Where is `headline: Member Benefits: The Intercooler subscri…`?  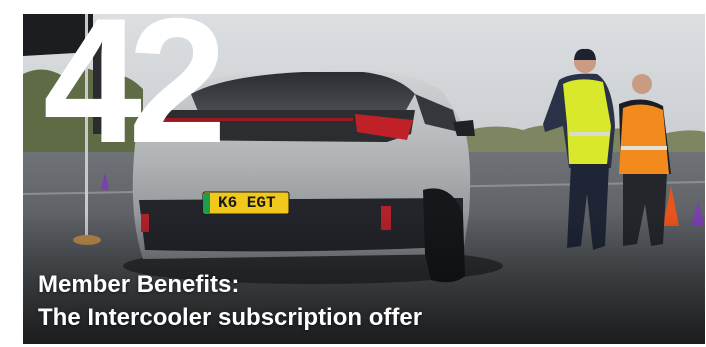 headline: Member Benefits: The Intercooler subscri… is located at coordinates (230, 301).